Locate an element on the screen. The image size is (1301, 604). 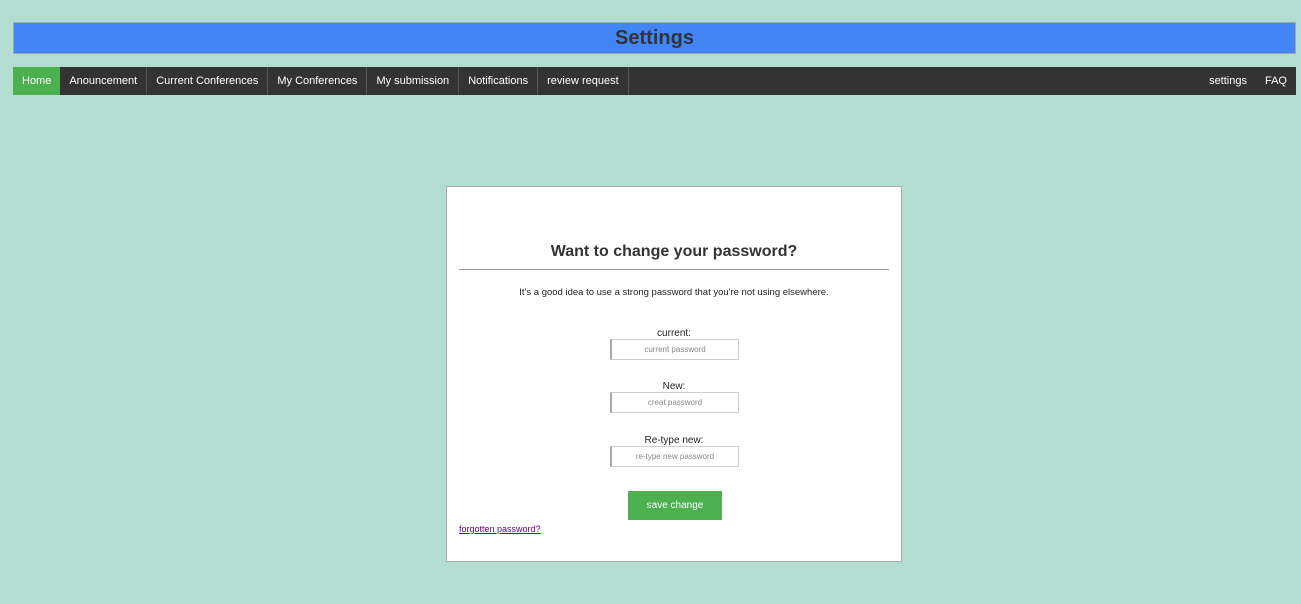
retype-password-input is located at coordinates (674, 456).